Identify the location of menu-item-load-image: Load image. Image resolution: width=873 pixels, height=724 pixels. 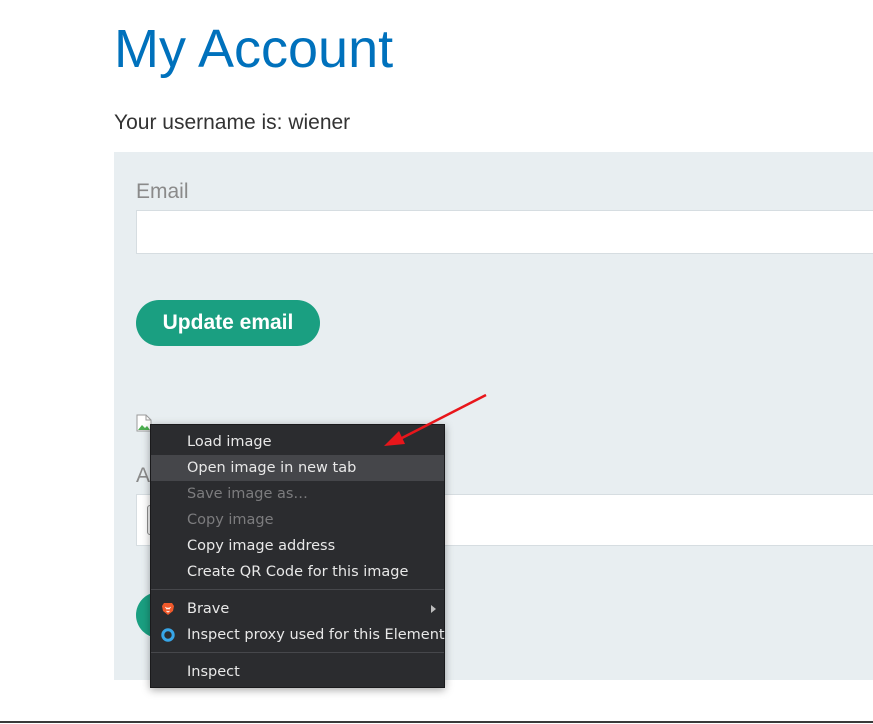
(297, 442).